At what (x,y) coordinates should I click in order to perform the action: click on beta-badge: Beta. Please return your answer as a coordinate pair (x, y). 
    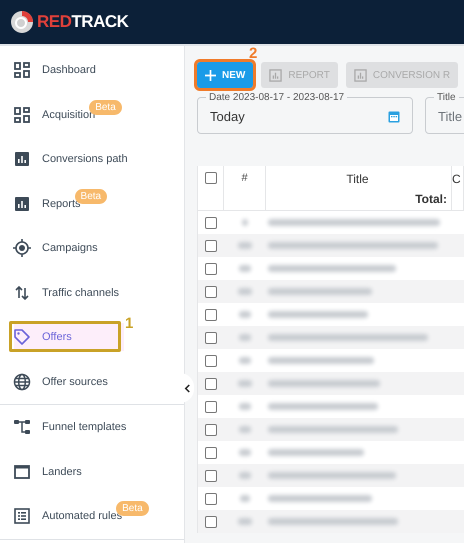
    Looking at the image, I should click on (105, 107).